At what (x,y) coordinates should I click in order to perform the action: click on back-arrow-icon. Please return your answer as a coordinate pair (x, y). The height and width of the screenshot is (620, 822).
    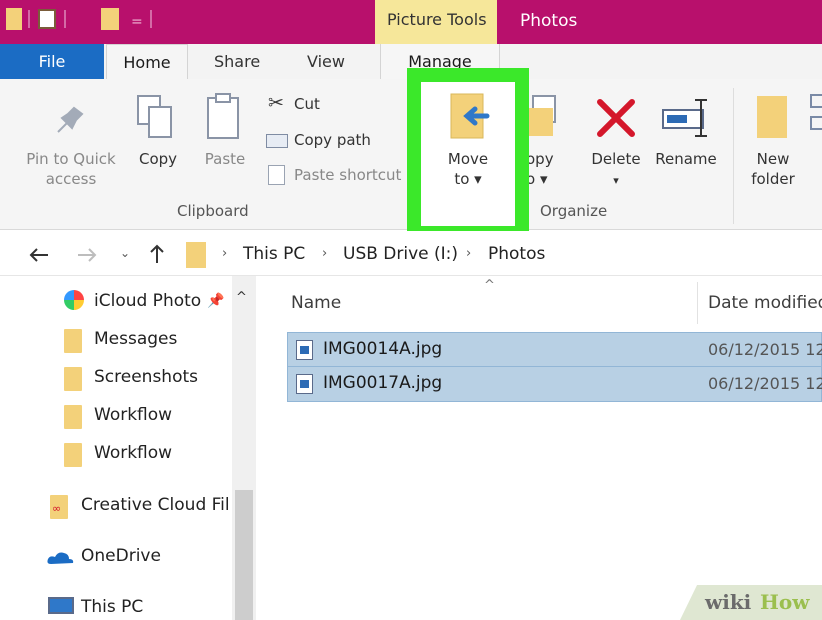
    Looking at the image, I should click on (39, 255).